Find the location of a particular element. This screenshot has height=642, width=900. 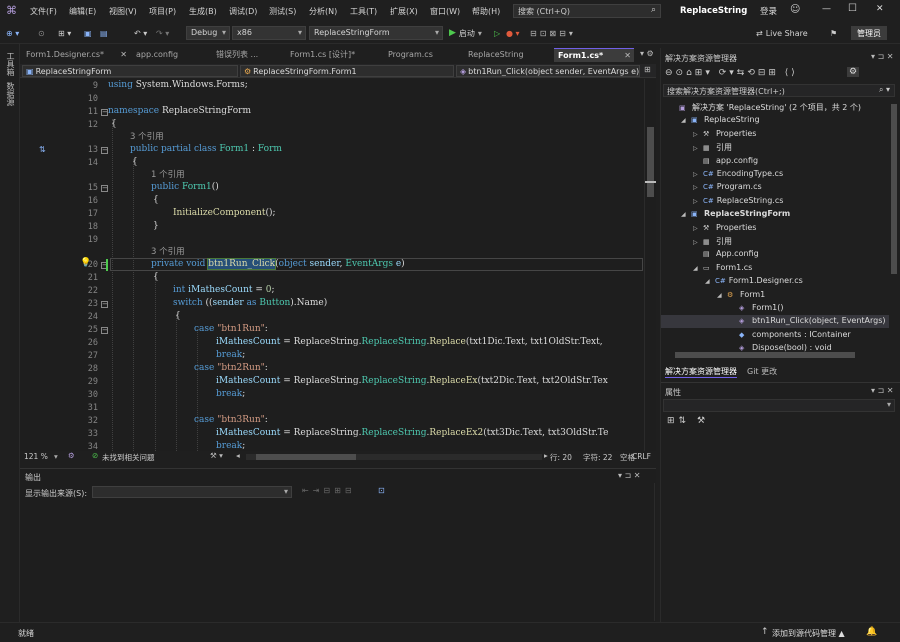

redo-icon: ↷ ▾ is located at coordinates (162, 33).